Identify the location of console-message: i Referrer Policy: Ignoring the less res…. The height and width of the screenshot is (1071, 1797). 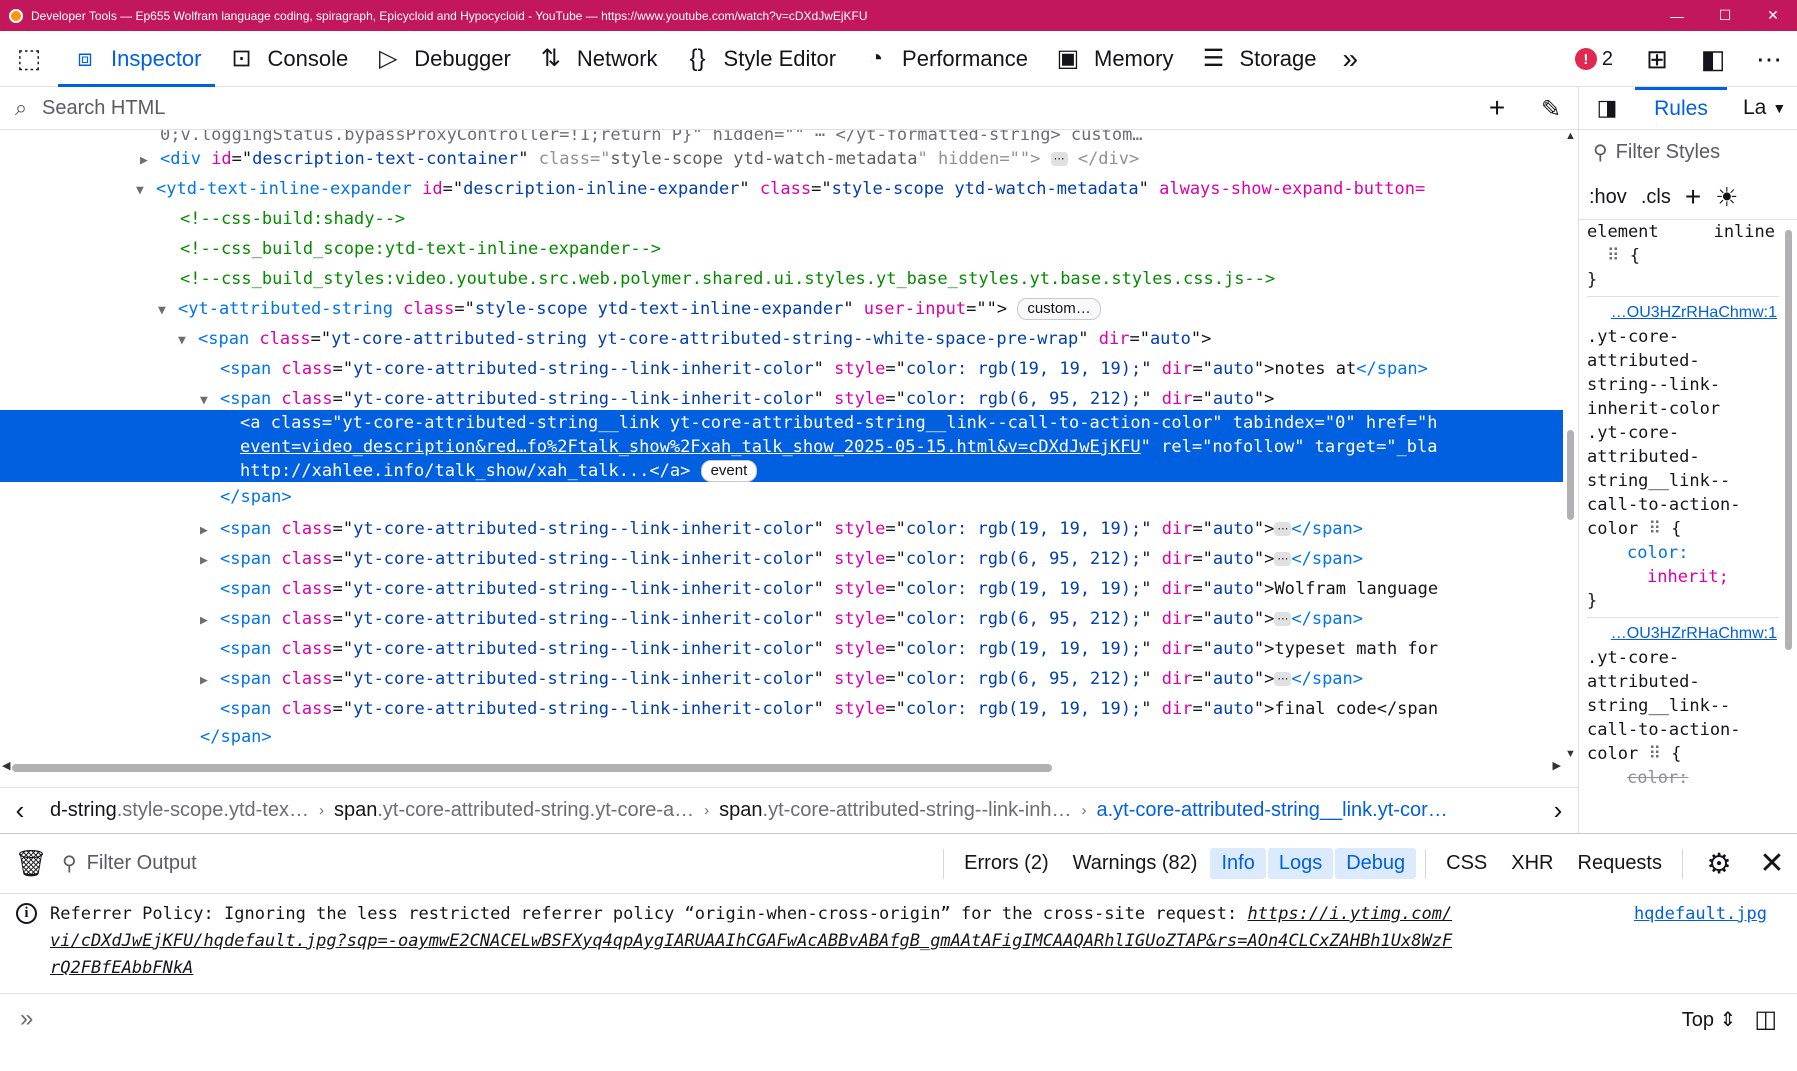
(898, 944).